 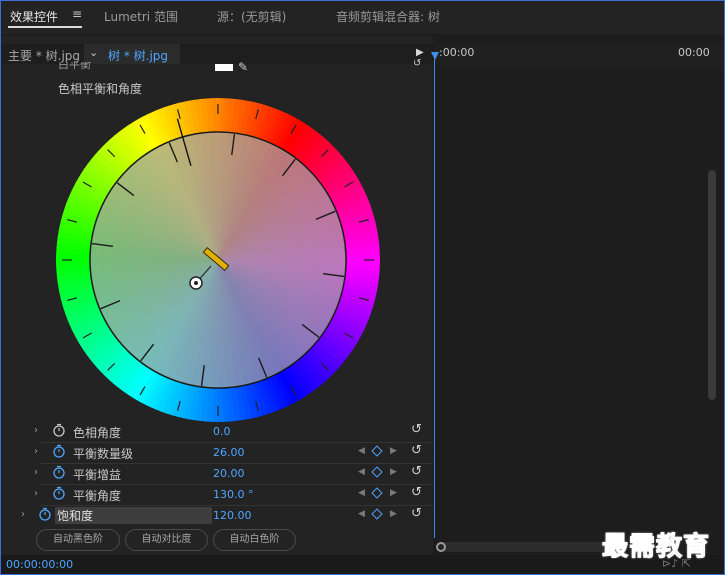 I want to click on hue-balance-angle-title: 色相平衡和角度, so click(x=100, y=89).